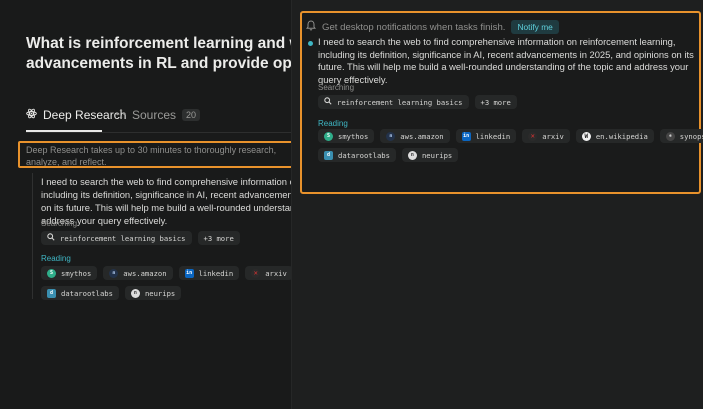  I want to click on step-status-dot, so click(310, 43).